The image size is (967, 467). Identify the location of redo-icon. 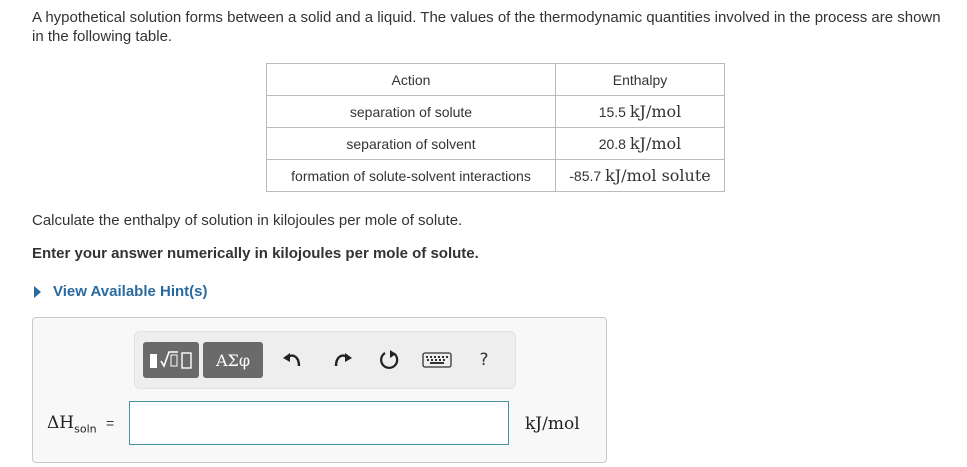
(343, 360).